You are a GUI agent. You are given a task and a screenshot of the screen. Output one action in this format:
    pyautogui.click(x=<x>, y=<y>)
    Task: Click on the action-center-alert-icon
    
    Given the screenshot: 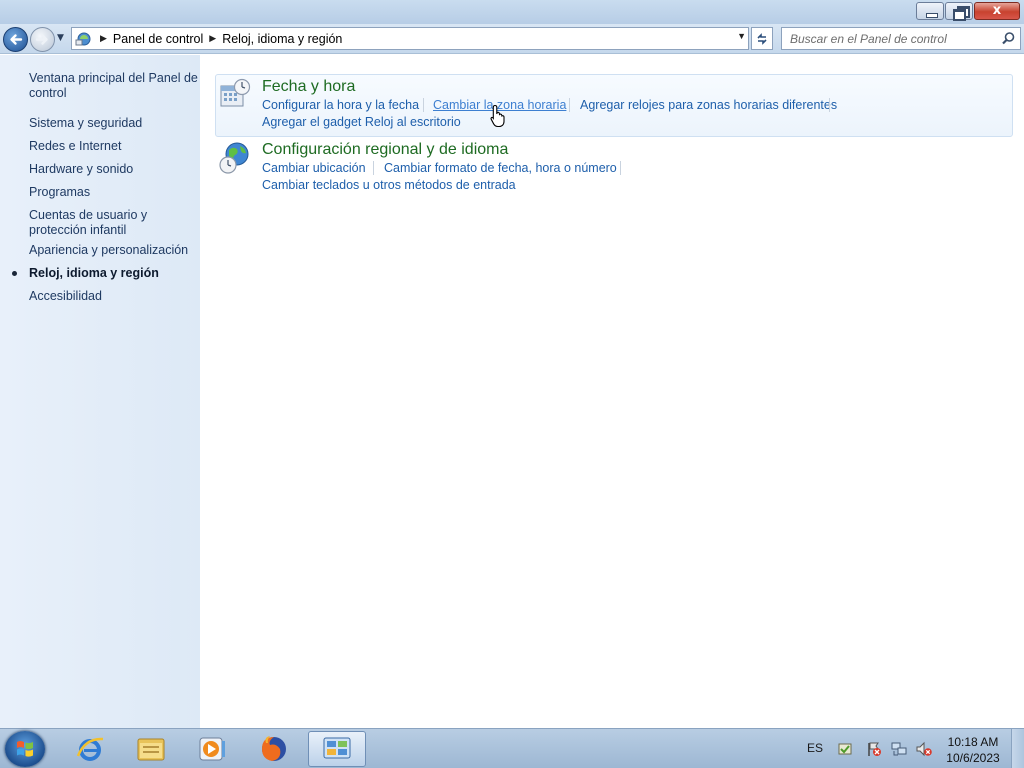 What is the action you would take?
    pyautogui.click(x=874, y=749)
    